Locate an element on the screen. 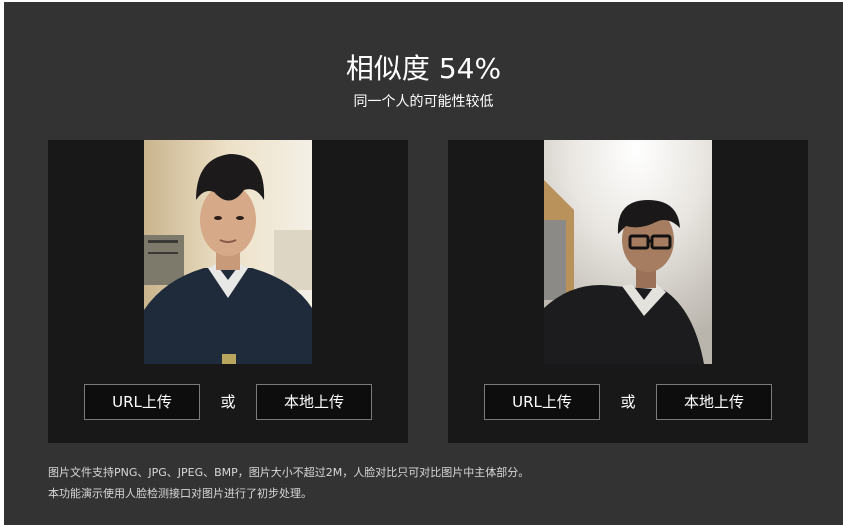  face-photo-left is located at coordinates (228, 252).